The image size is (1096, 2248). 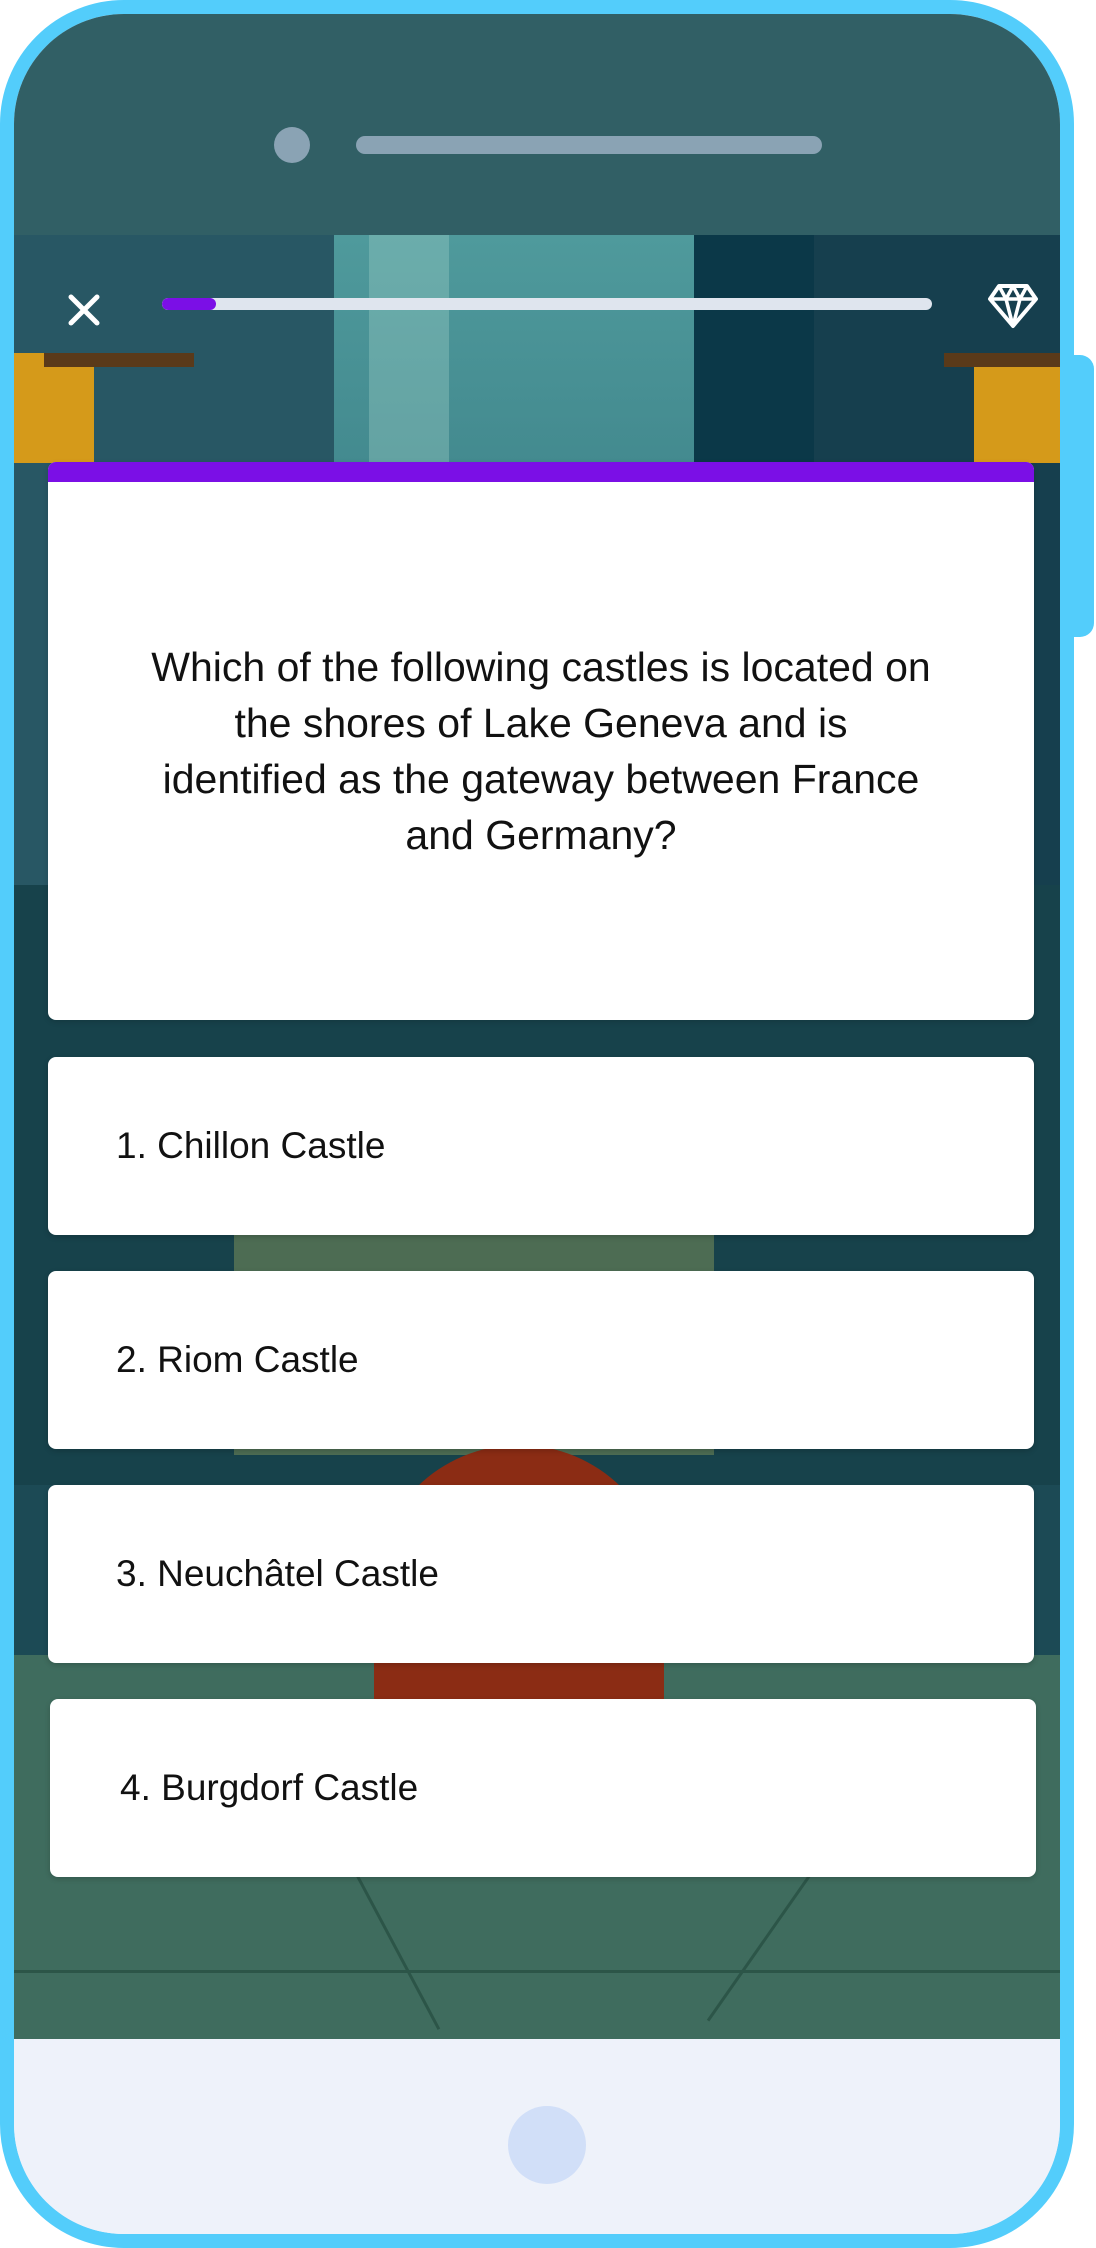 What do you see at coordinates (292, 145) in the screenshot?
I see `camera-icon` at bounding box center [292, 145].